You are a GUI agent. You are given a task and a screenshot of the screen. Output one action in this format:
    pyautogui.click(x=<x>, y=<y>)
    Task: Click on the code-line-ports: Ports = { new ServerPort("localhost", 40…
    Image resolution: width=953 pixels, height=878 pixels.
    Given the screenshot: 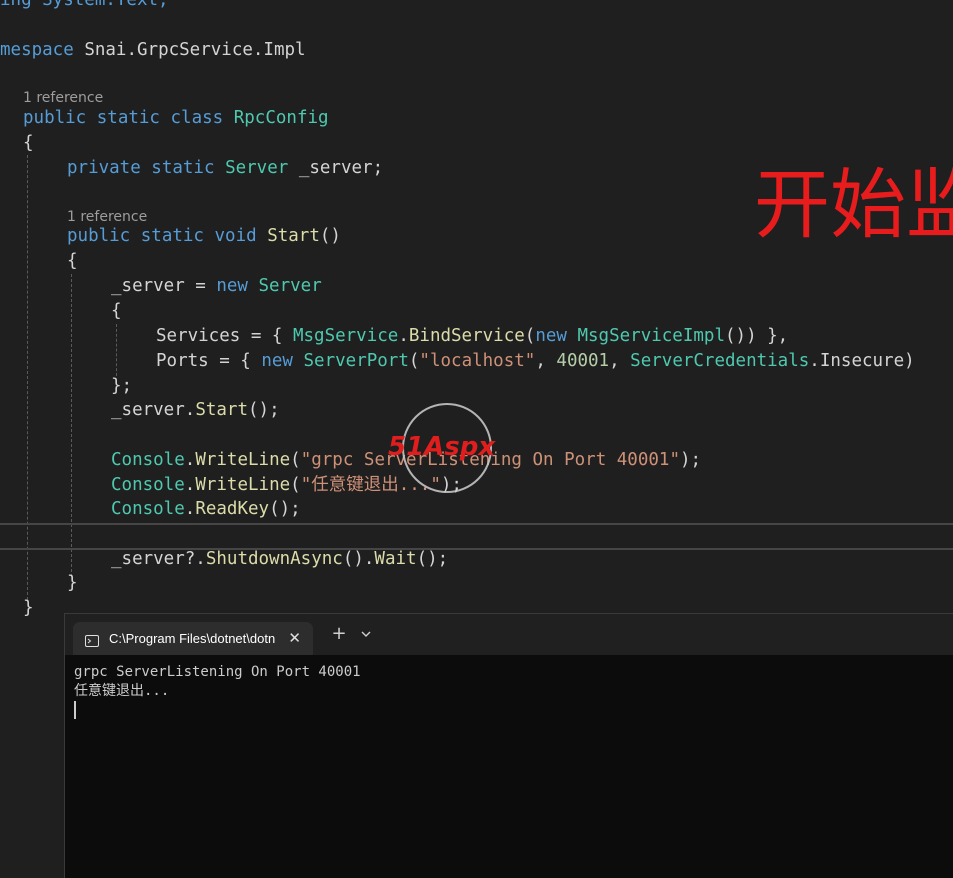 What is the action you would take?
    pyautogui.click(x=535, y=361)
    